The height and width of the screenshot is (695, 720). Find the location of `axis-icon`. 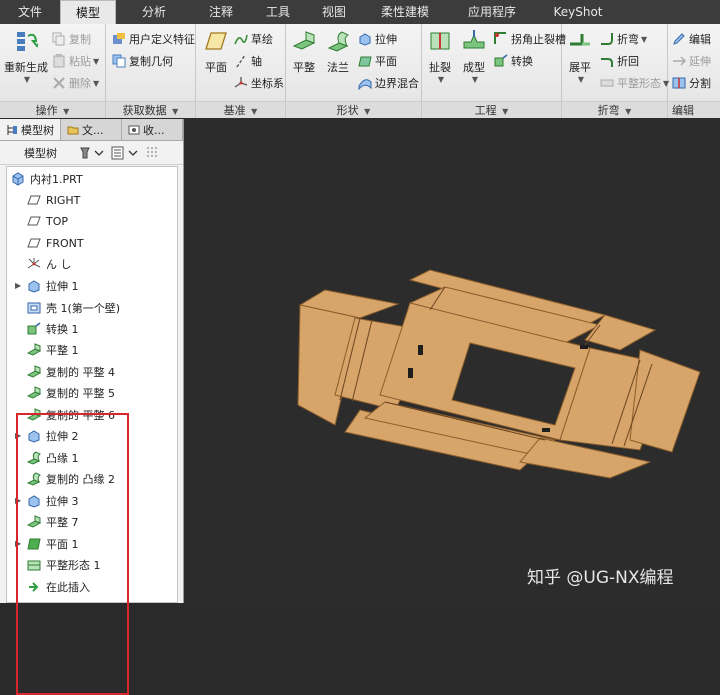

axis-icon is located at coordinates (241, 61).